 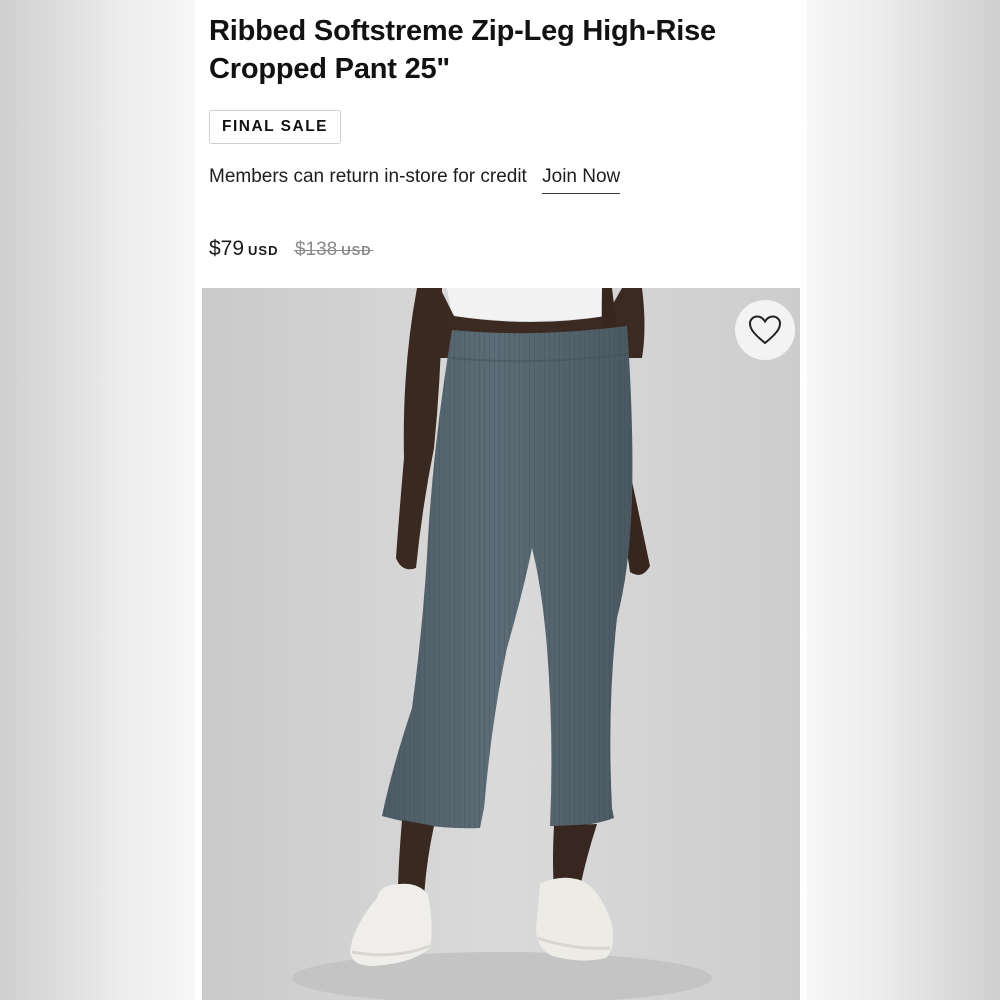 What do you see at coordinates (581, 179) in the screenshot?
I see `join-now-link: Join Now` at bounding box center [581, 179].